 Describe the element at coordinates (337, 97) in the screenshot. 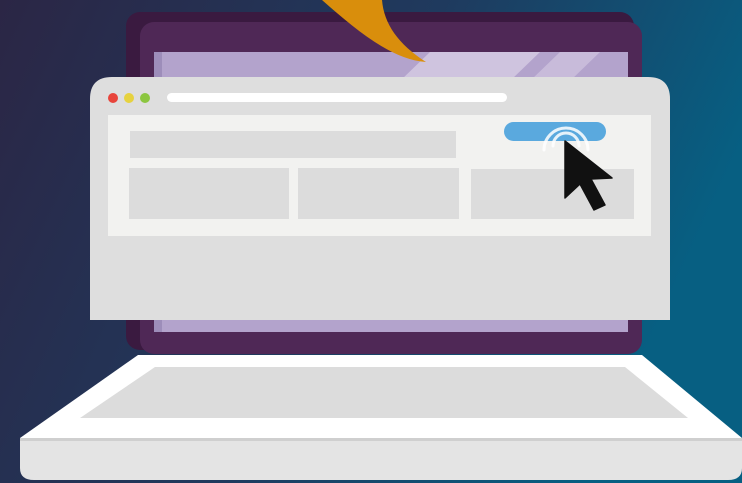

I see `address-bar` at that location.